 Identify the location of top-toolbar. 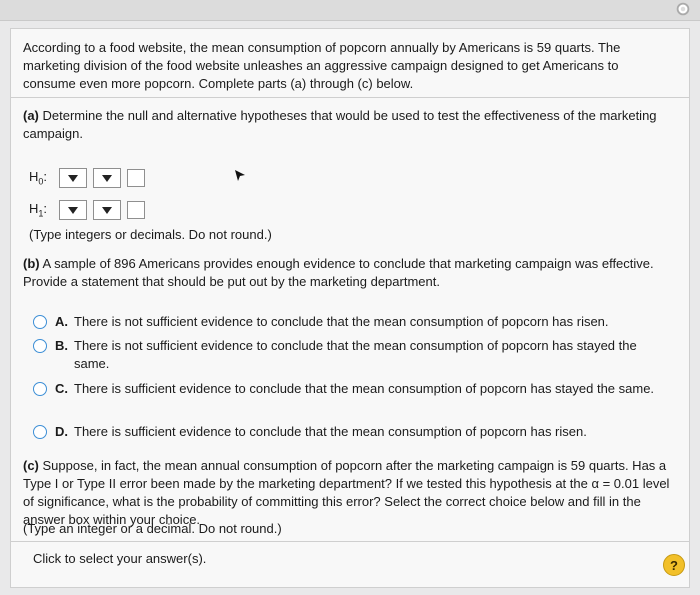
(350, 10).